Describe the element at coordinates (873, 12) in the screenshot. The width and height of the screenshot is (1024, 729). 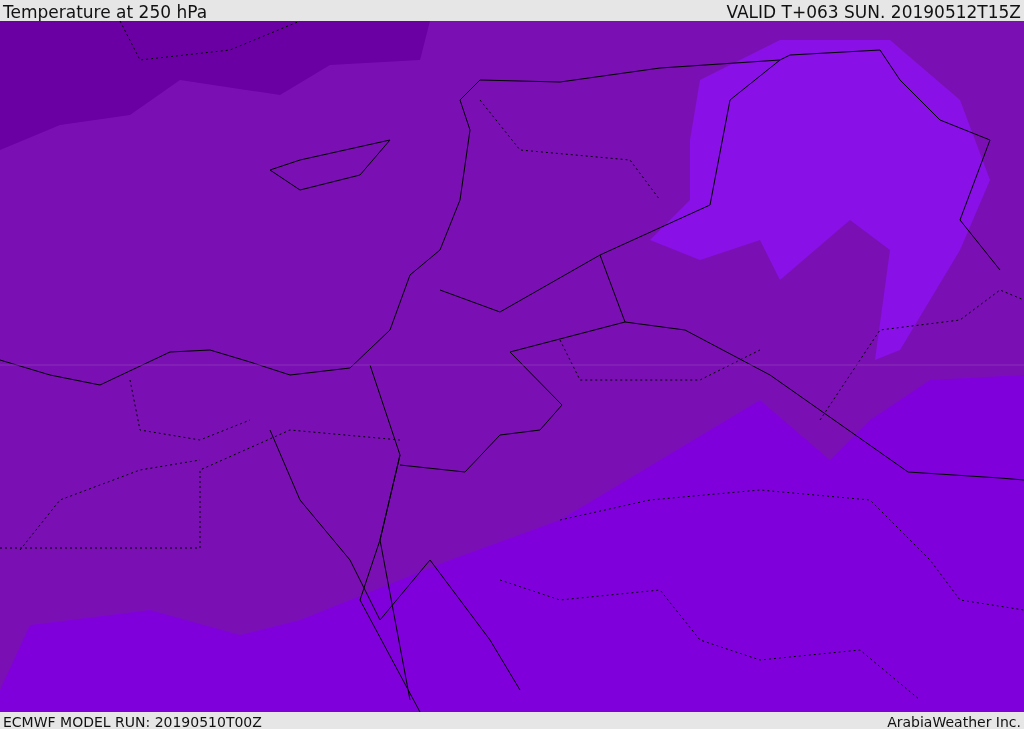
I see `valid-time: VALID T+063 SUN. 20190512T15Z` at that location.